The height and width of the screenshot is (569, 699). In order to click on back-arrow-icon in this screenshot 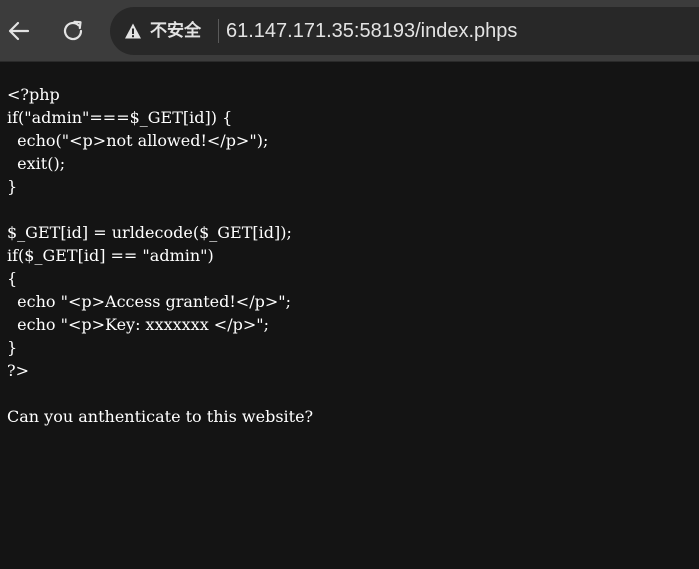, I will do `click(19, 31)`.